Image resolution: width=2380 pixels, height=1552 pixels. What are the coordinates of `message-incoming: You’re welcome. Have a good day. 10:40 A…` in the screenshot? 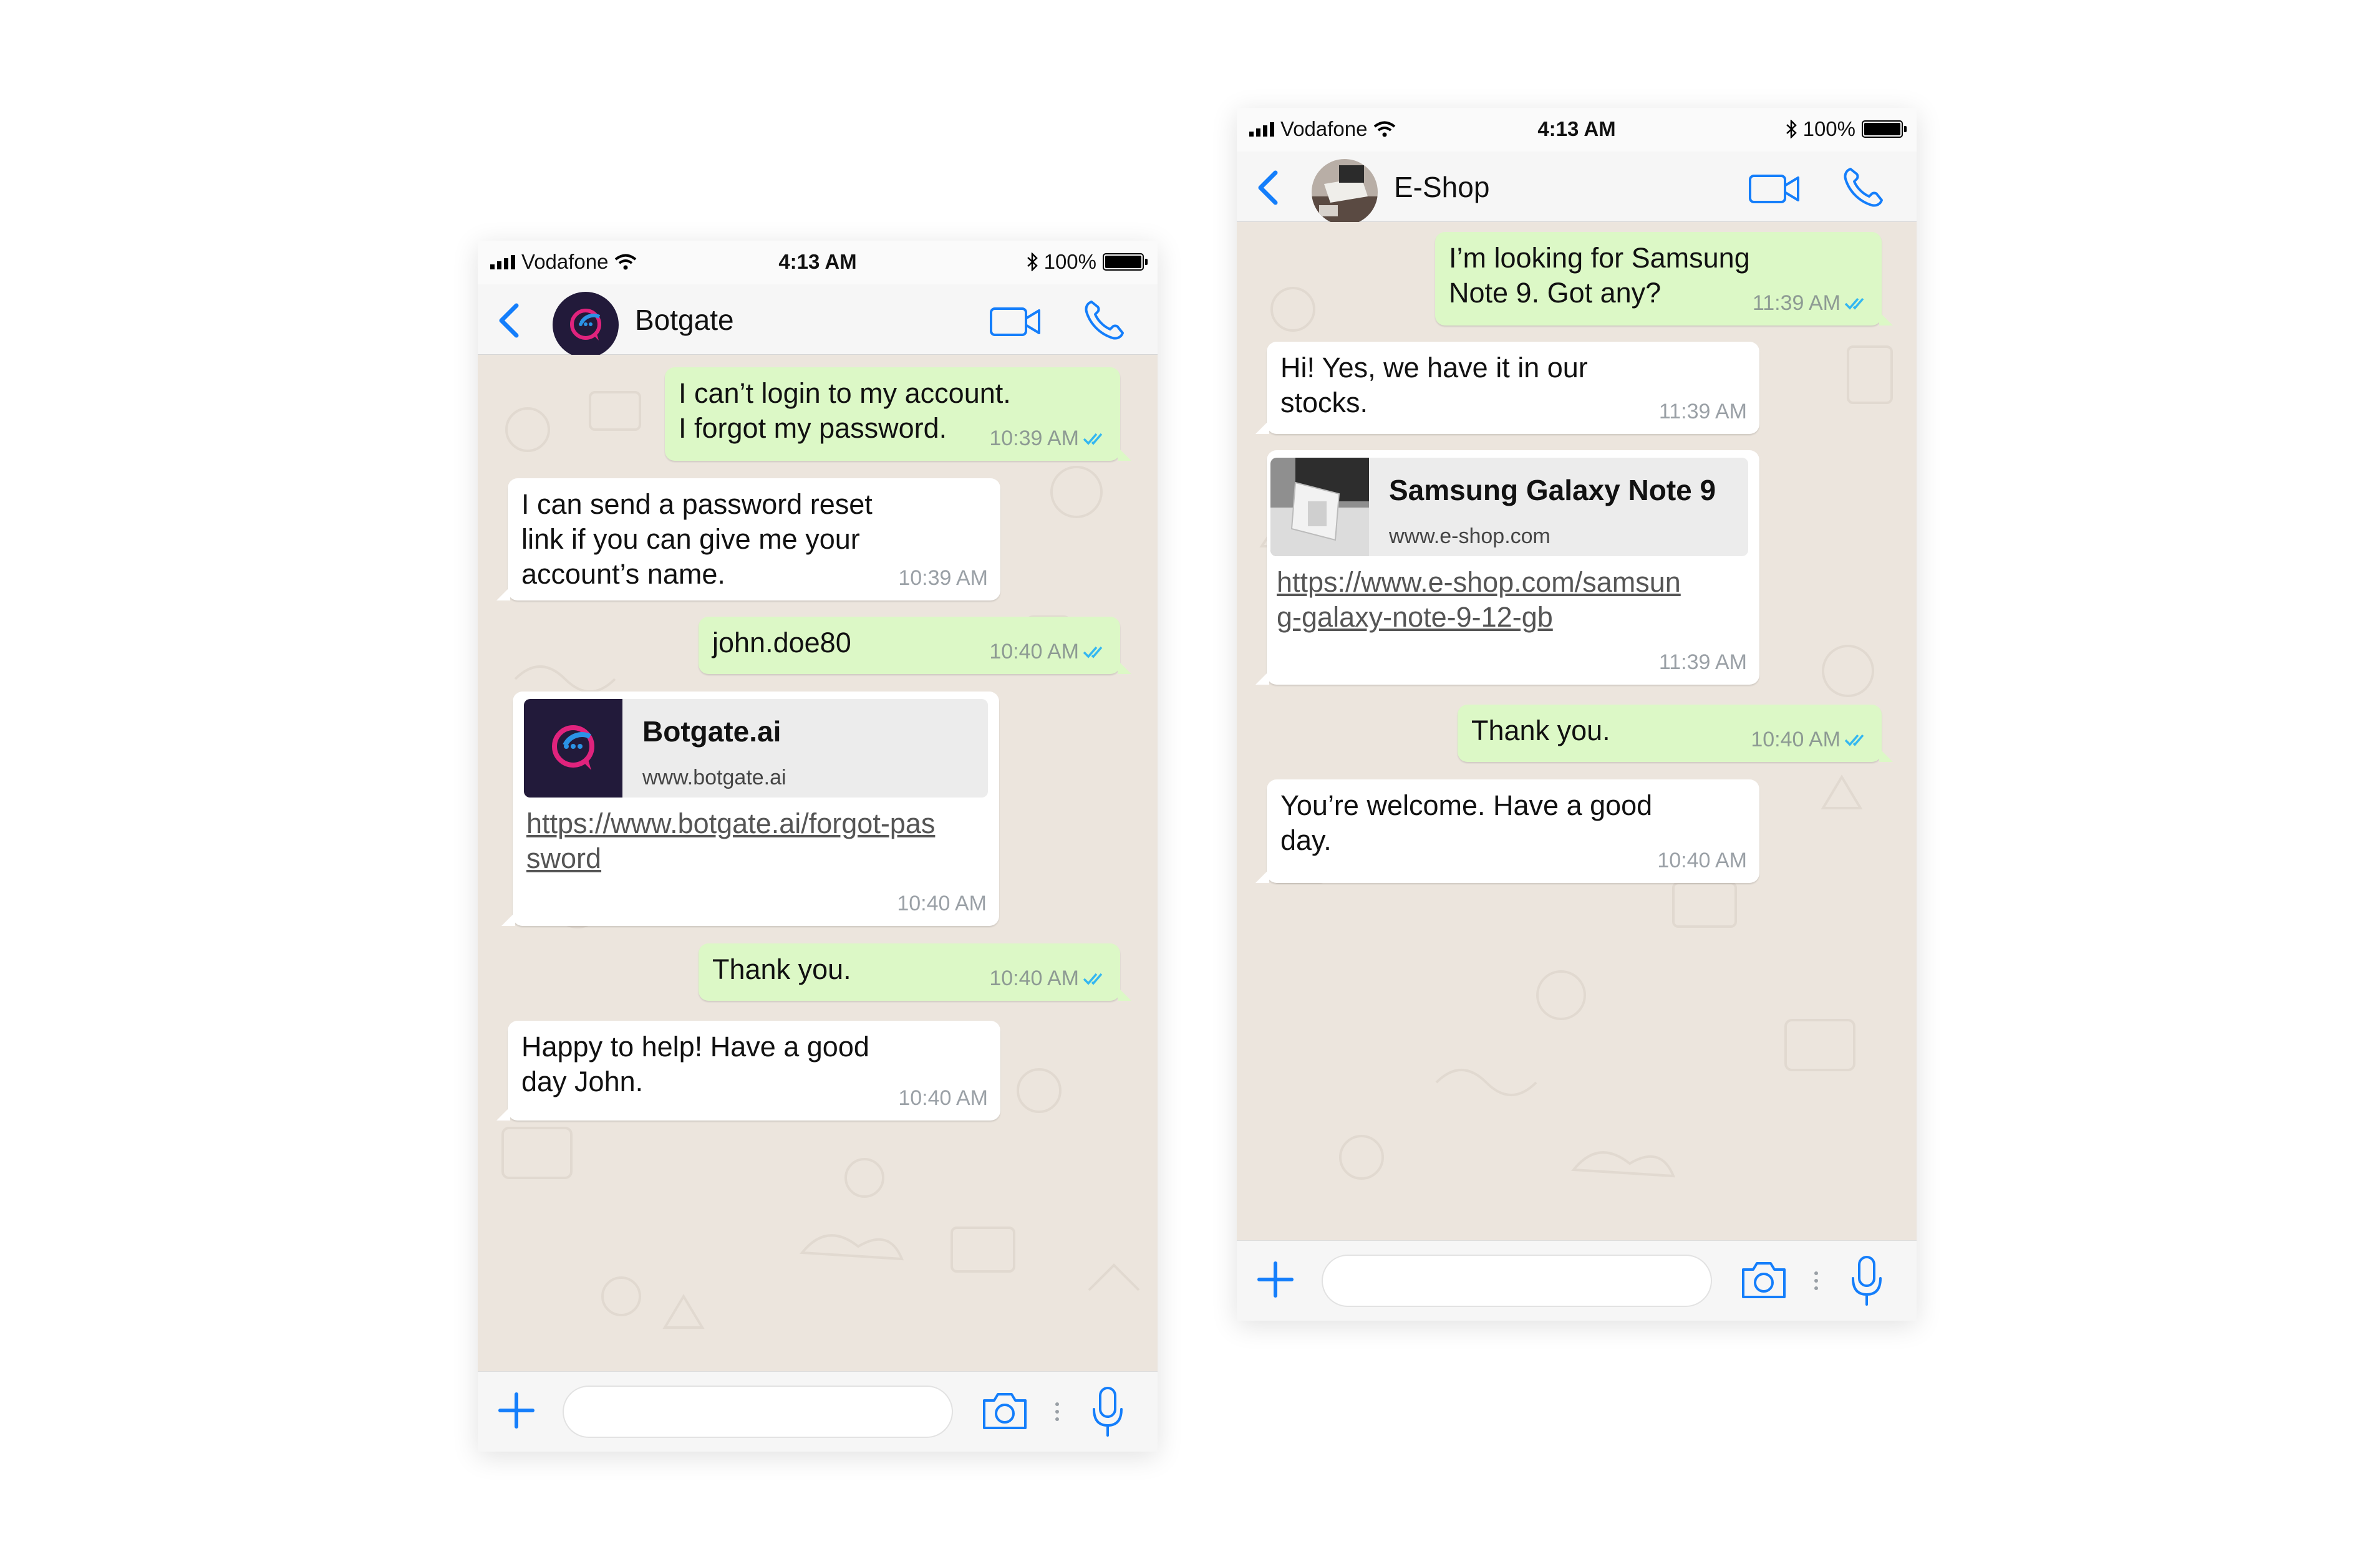 It's located at (1507, 831).